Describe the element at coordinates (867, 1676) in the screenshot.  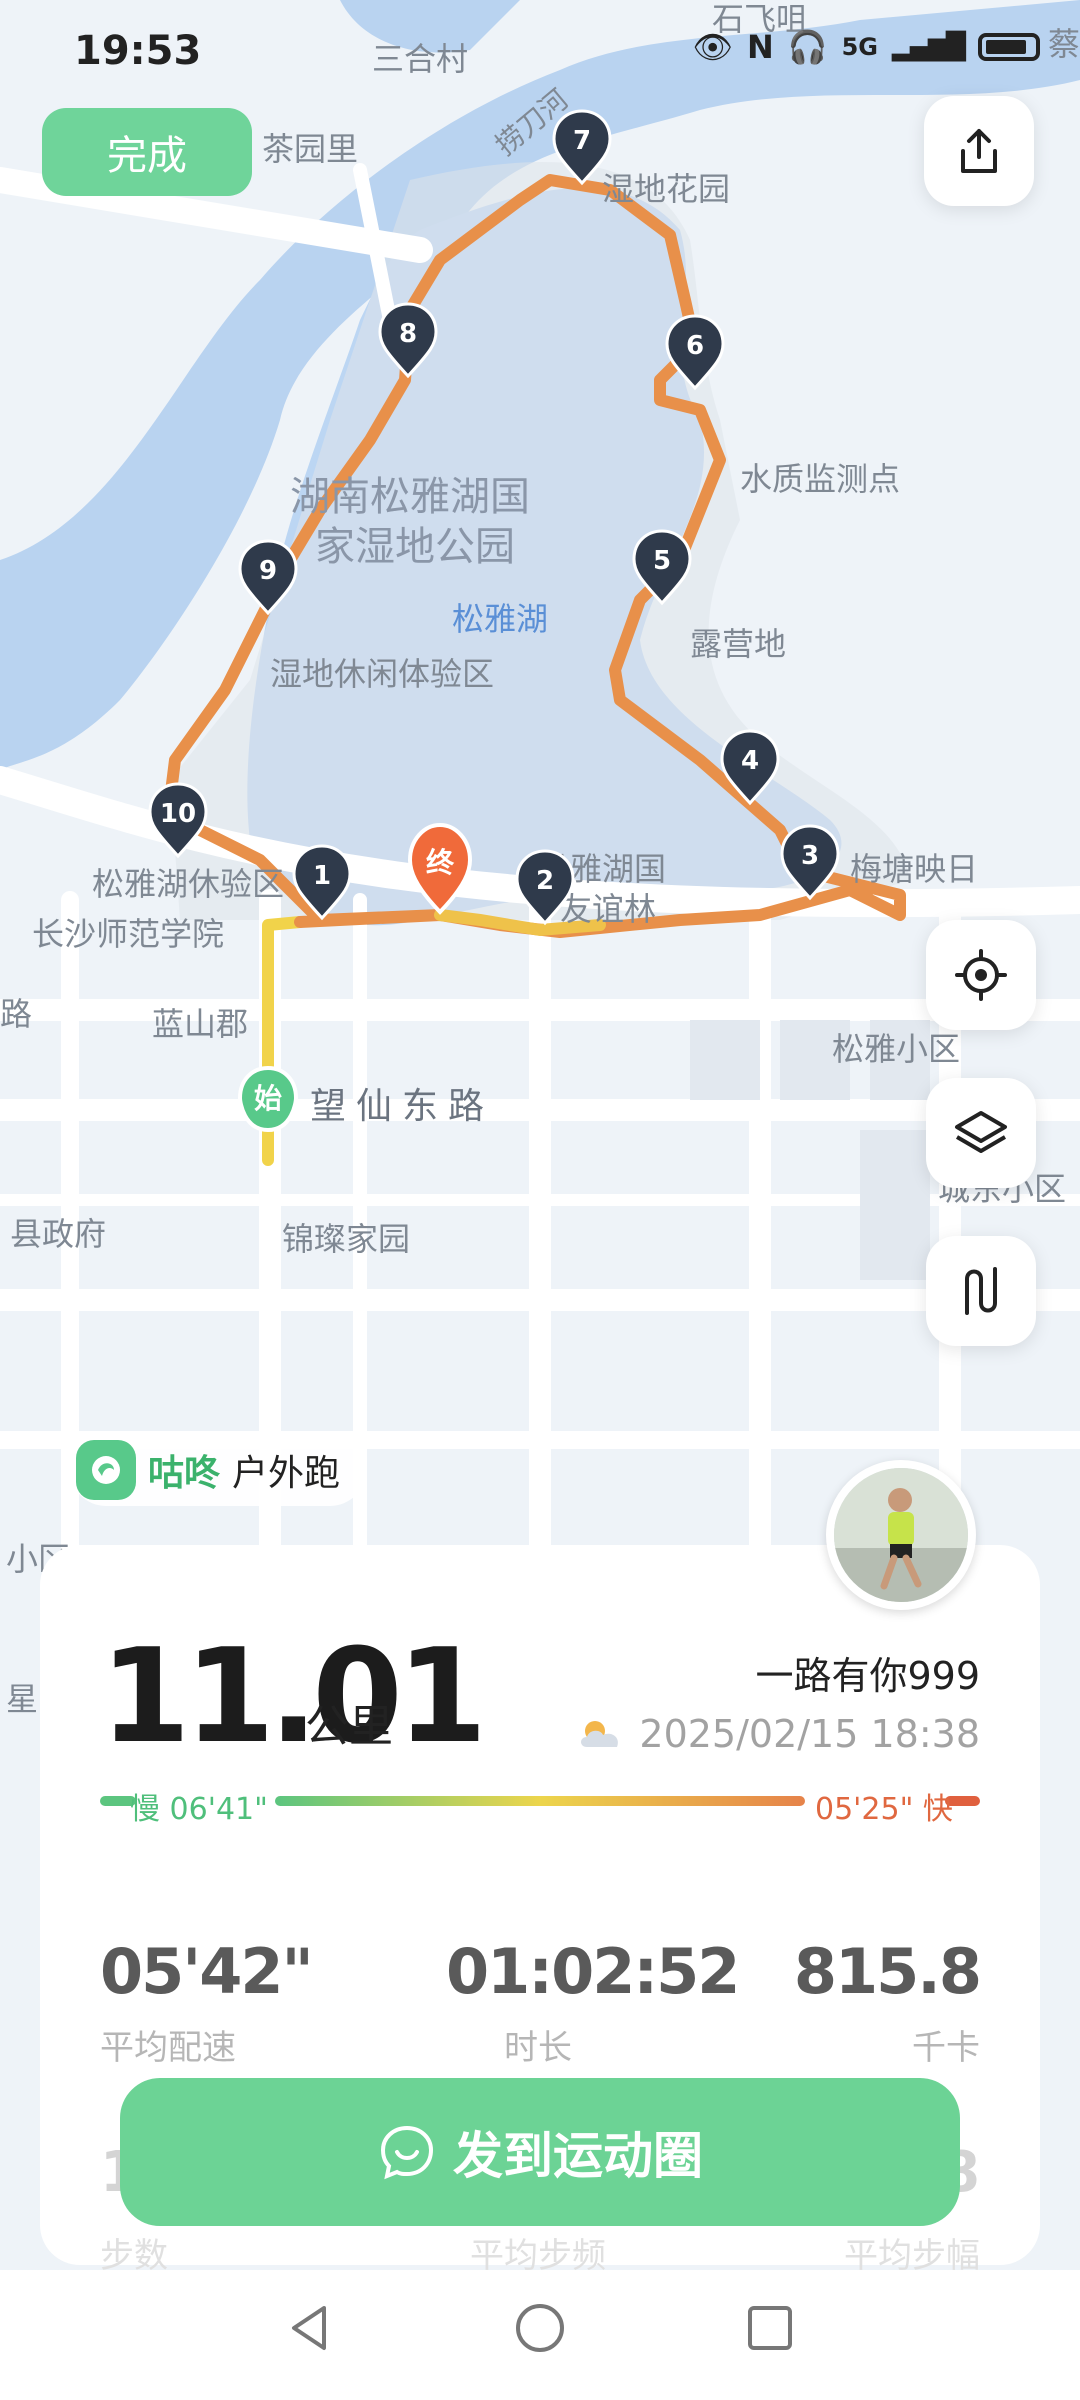
I see `username: 一路有你999` at that location.